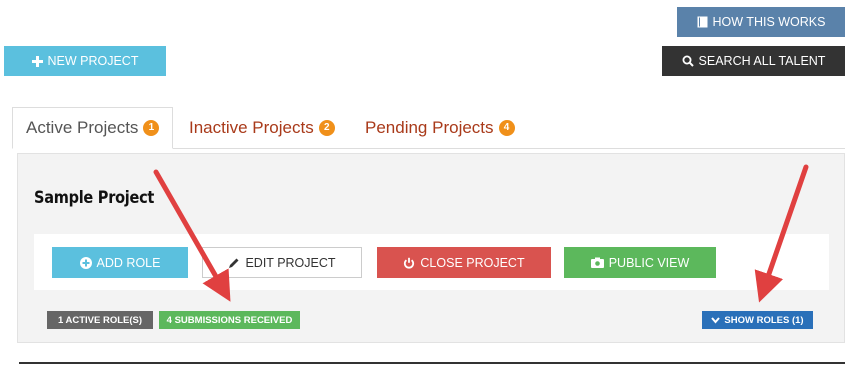 This screenshot has width=845, height=383. I want to click on tab-active-projects: Active Projects 1, so click(93, 128).